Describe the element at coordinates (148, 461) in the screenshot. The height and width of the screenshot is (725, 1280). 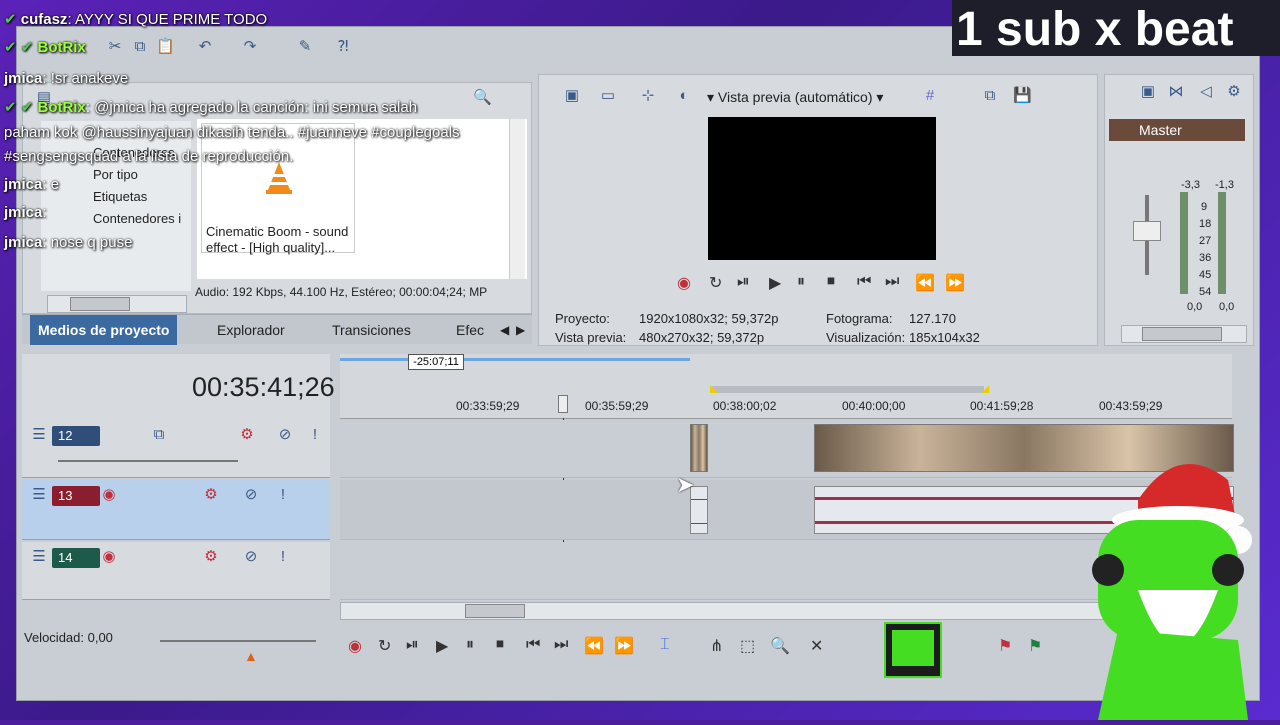
I see `opacity-slider` at that location.